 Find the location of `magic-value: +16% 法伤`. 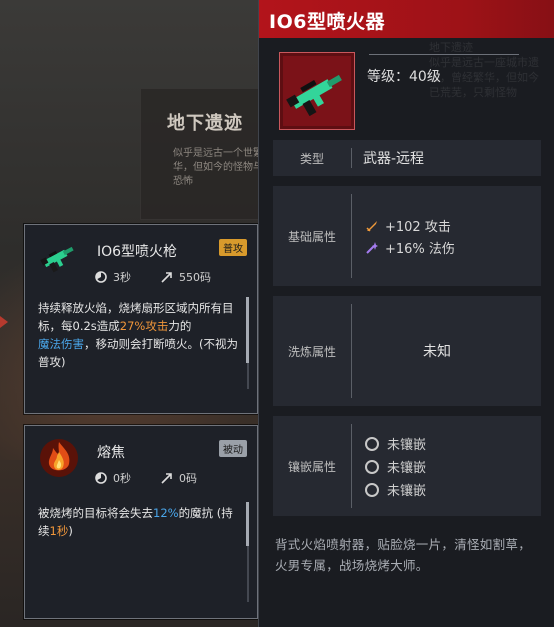

magic-value: +16% 法伤 is located at coordinates (420, 249).